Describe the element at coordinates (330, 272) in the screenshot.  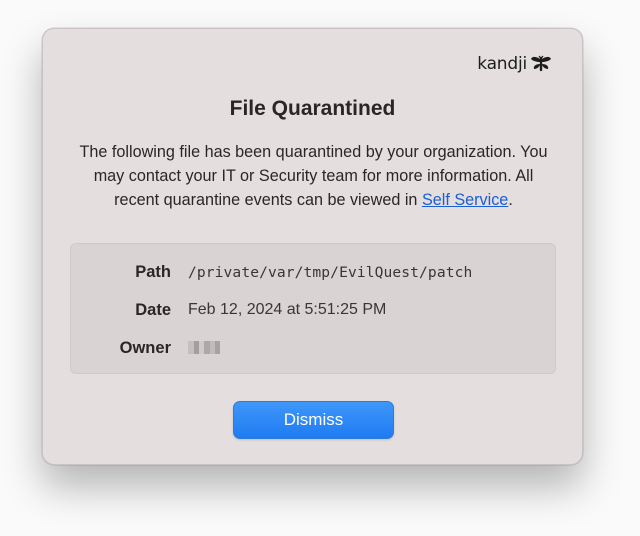
I see `path-value: /private/var/tmp/EvilQuest/patch` at that location.